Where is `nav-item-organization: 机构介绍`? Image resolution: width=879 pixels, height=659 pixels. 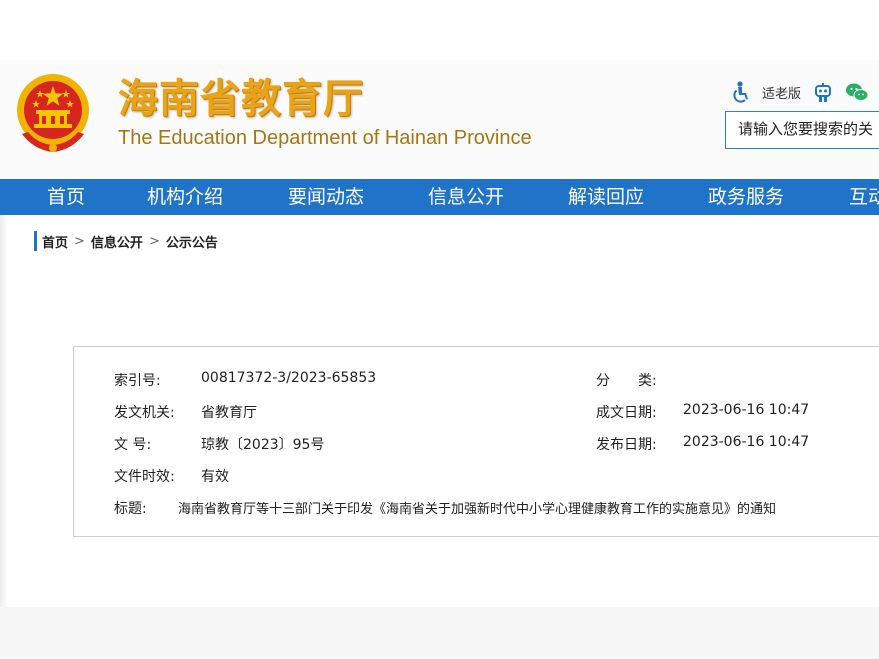
nav-item-organization: 机构介绍 is located at coordinates (185, 197).